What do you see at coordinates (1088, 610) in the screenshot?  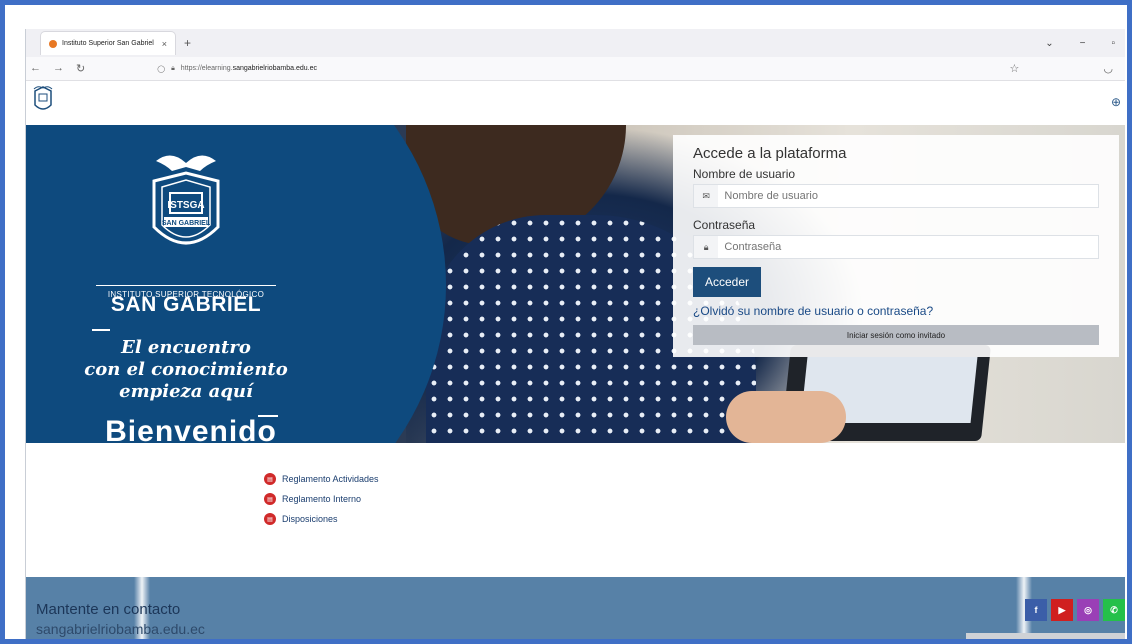 I see `instagram-icon: ◎` at bounding box center [1088, 610].